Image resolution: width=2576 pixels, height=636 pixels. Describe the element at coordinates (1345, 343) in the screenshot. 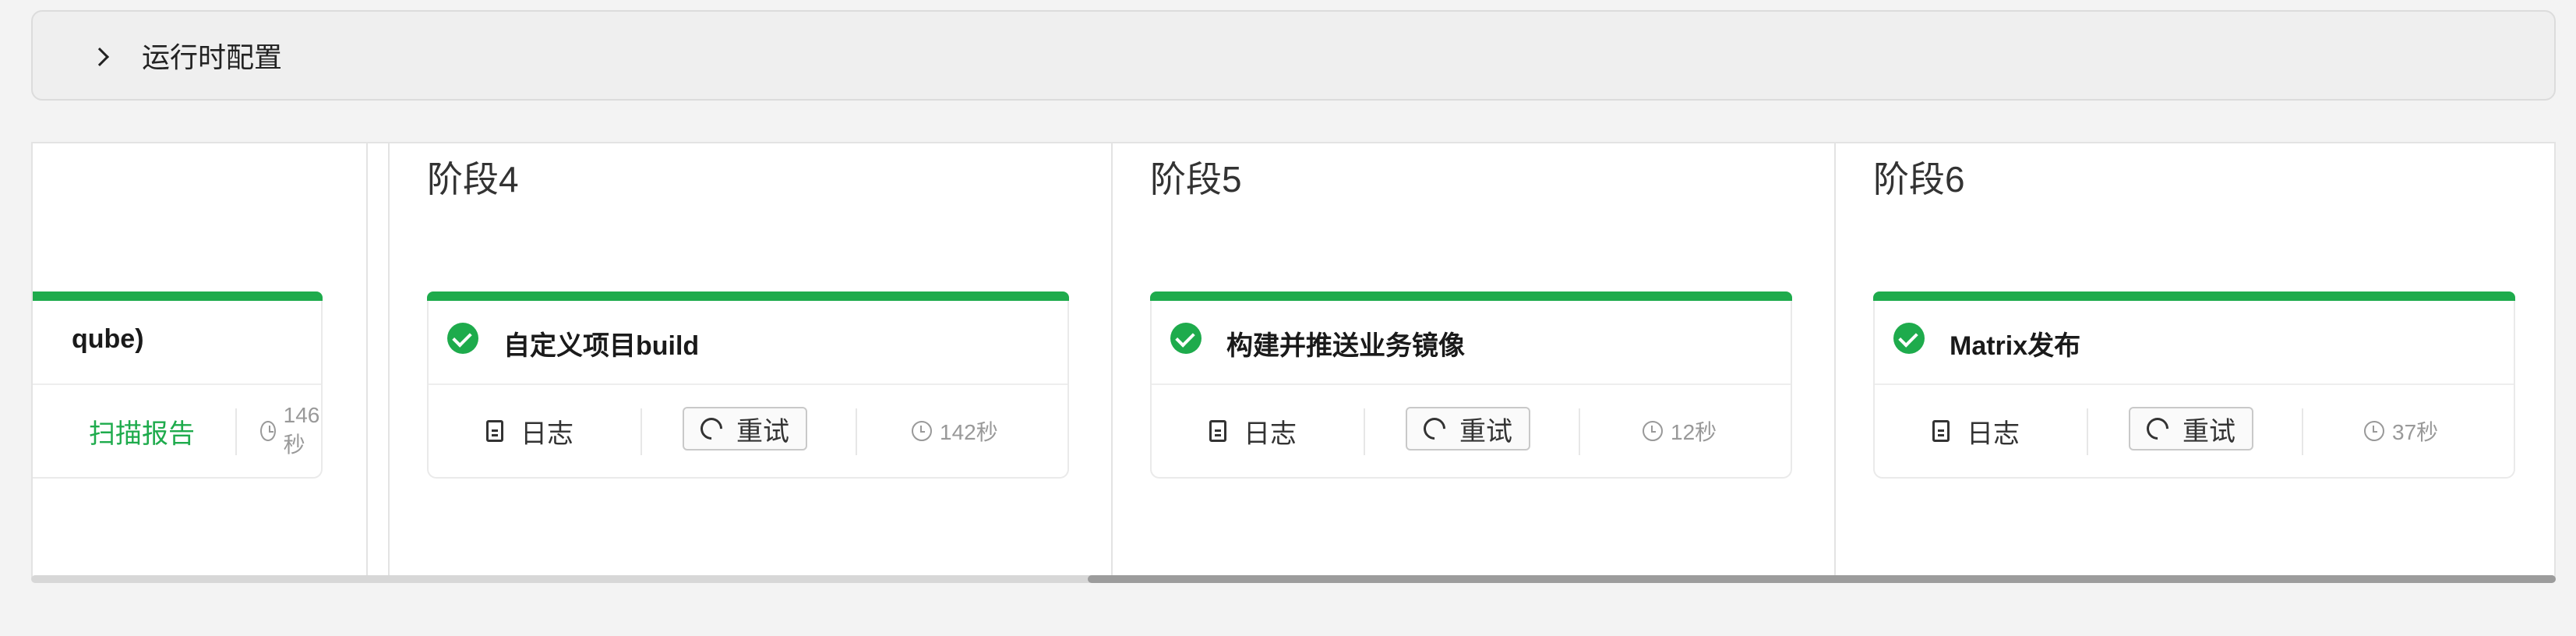

I see `job-name: 构建并推送业务镜像` at that location.